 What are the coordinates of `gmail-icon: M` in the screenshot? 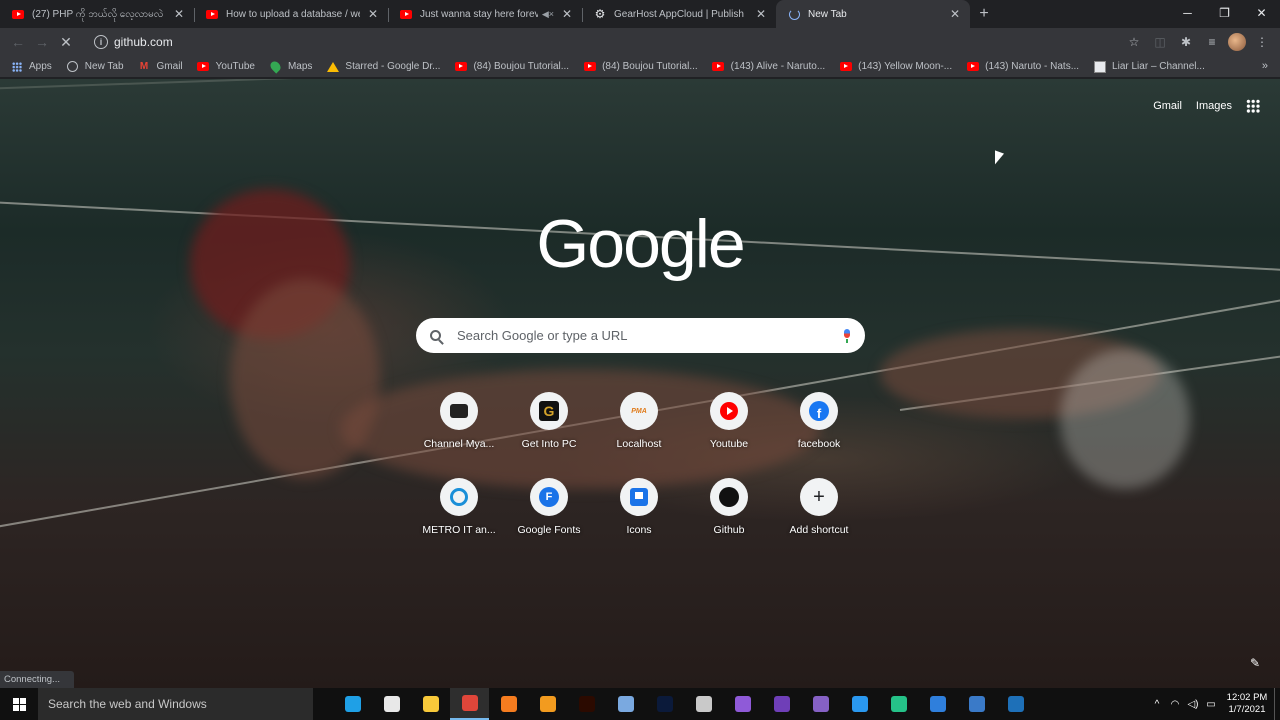 It's located at (144, 66).